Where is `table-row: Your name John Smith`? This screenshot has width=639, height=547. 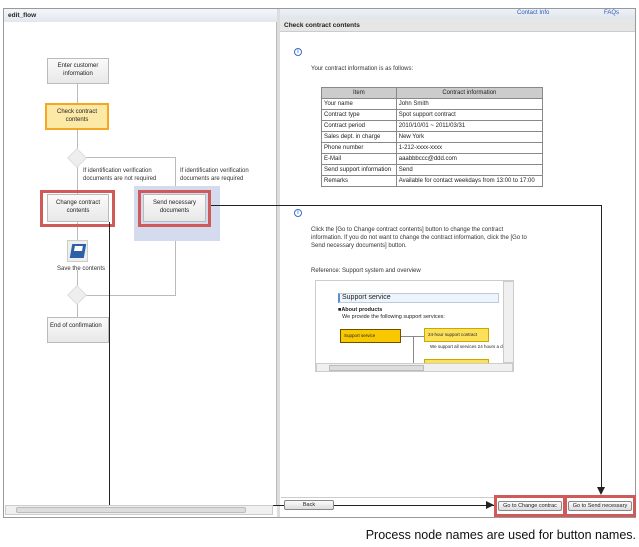
table-row: Your name John Smith is located at coordinates (432, 104).